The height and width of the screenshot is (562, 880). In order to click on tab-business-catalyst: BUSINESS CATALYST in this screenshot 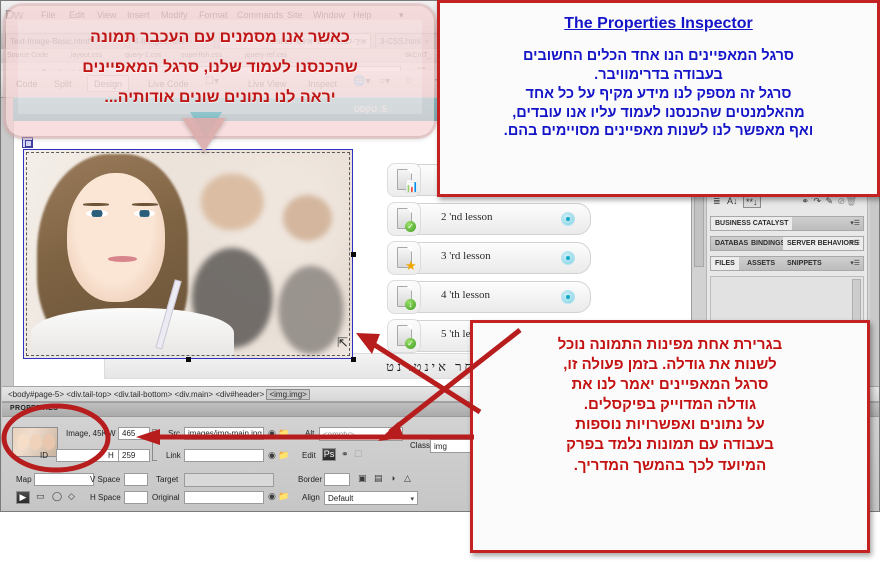, I will do `click(752, 223)`.